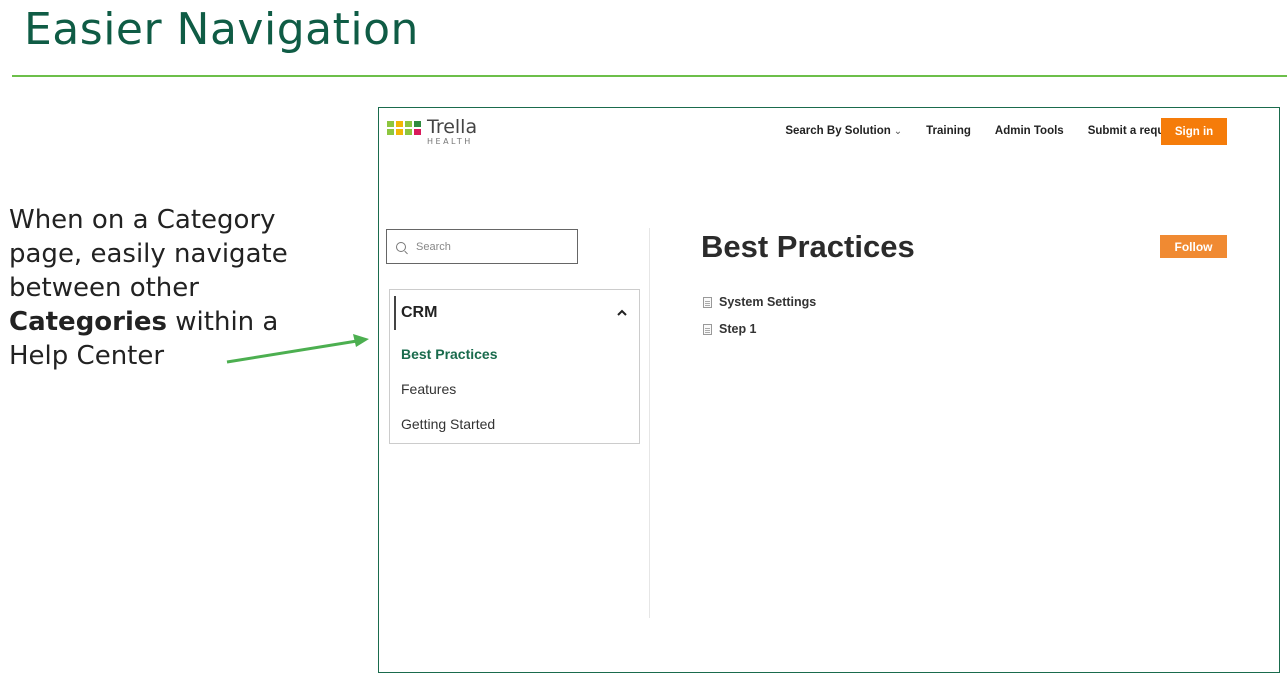 The height and width of the screenshot is (682, 1287). I want to click on logo-name: Trella, so click(452, 127).